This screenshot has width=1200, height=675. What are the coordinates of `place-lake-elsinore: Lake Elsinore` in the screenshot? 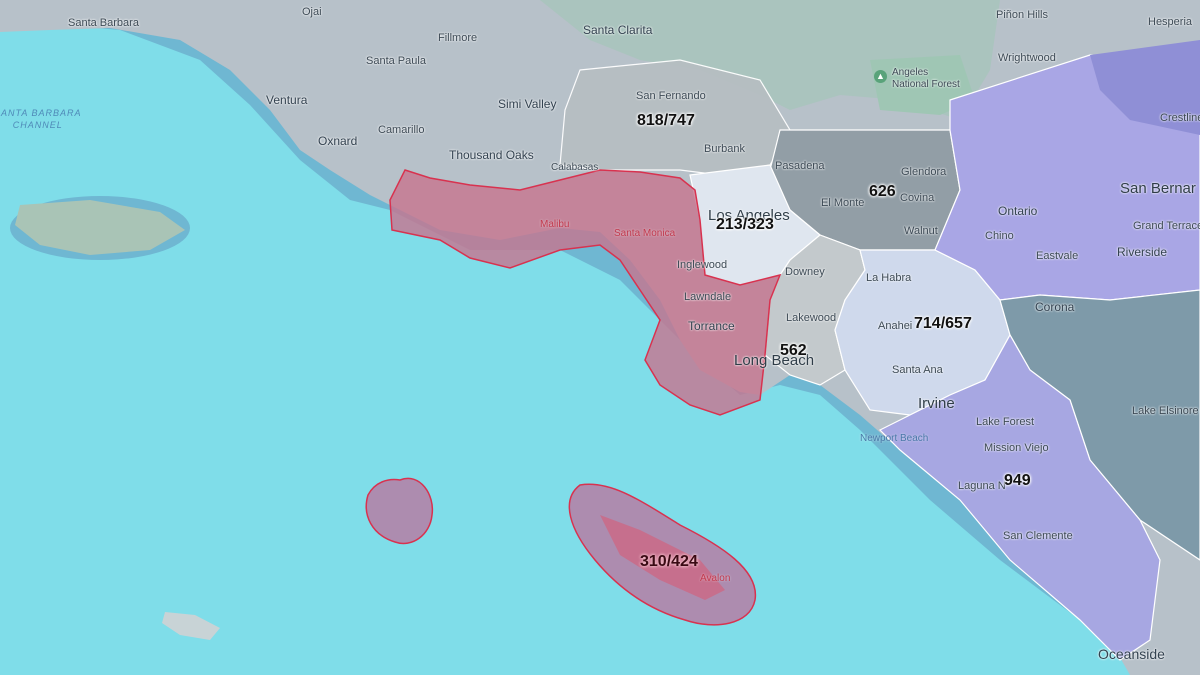 It's located at (1165, 411).